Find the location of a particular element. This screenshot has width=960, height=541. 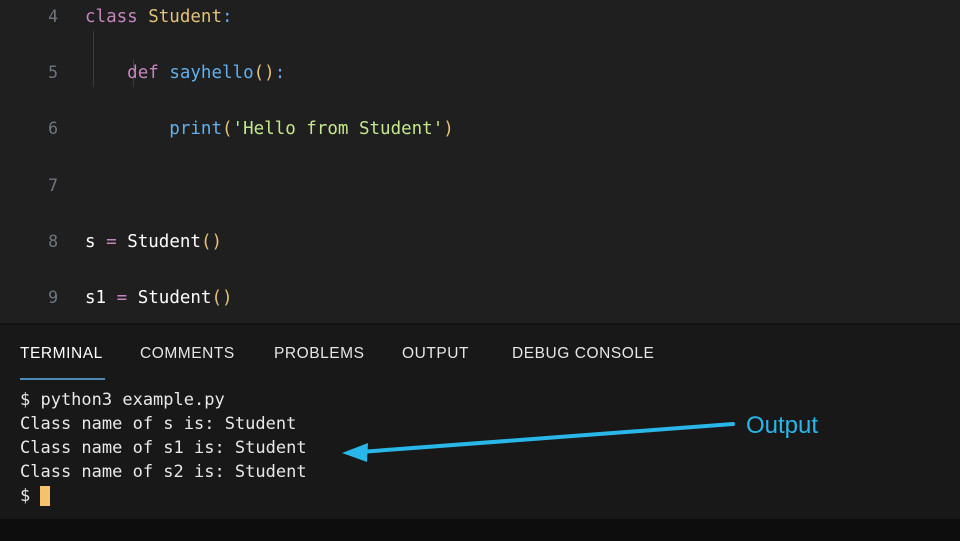

line-number: 7 is located at coordinates (53, 185).